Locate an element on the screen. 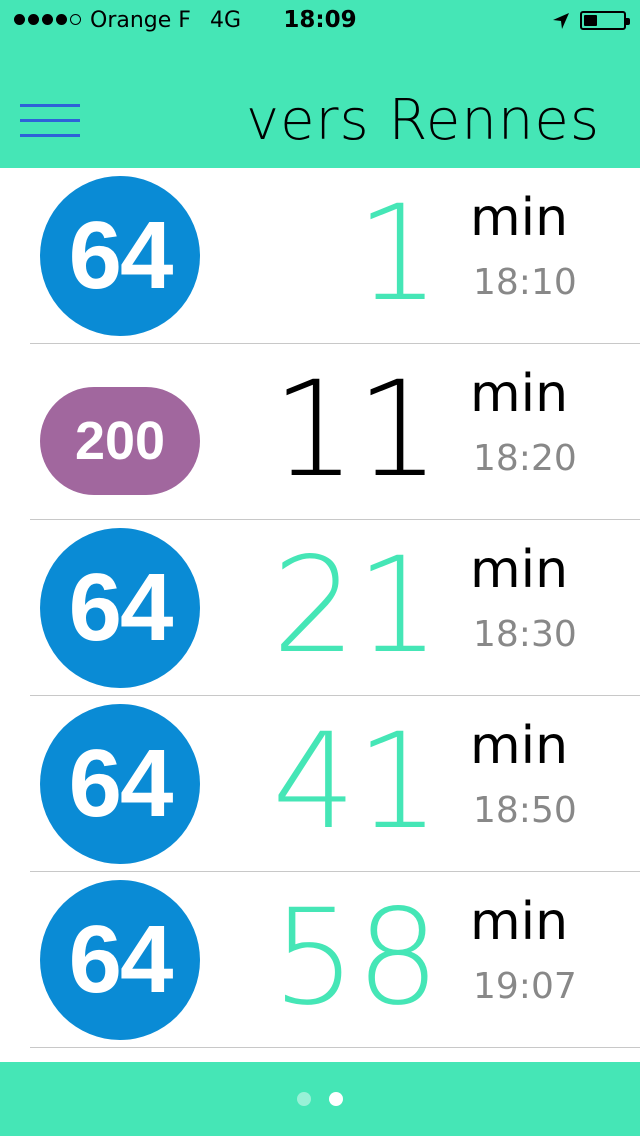 This screenshot has width=640, height=1136. status-bar: Orange F 4G 18:09 is located at coordinates (320, 20).